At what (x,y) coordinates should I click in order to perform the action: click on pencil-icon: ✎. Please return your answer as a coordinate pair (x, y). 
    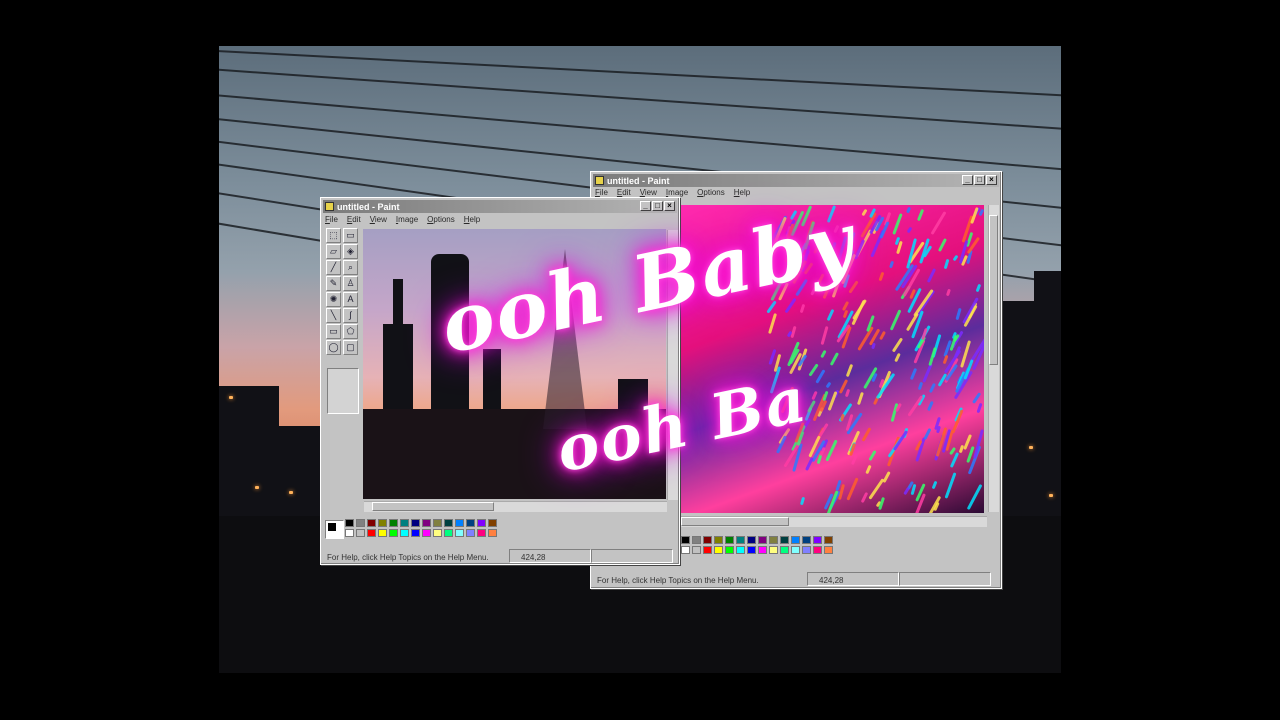
    Looking at the image, I should click on (333, 283).